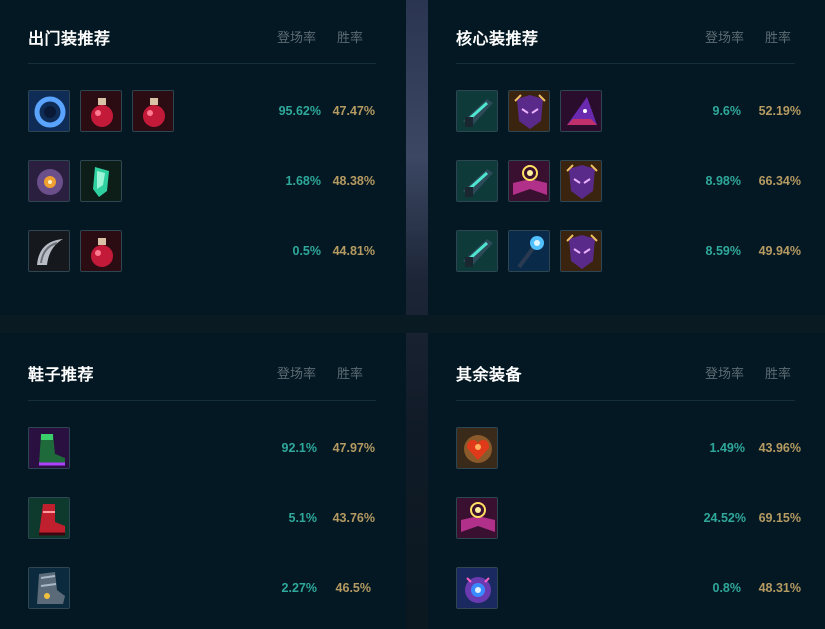  What do you see at coordinates (101, 181) in the screenshot?
I see `refillable-potion-icon` at bounding box center [101, 181].